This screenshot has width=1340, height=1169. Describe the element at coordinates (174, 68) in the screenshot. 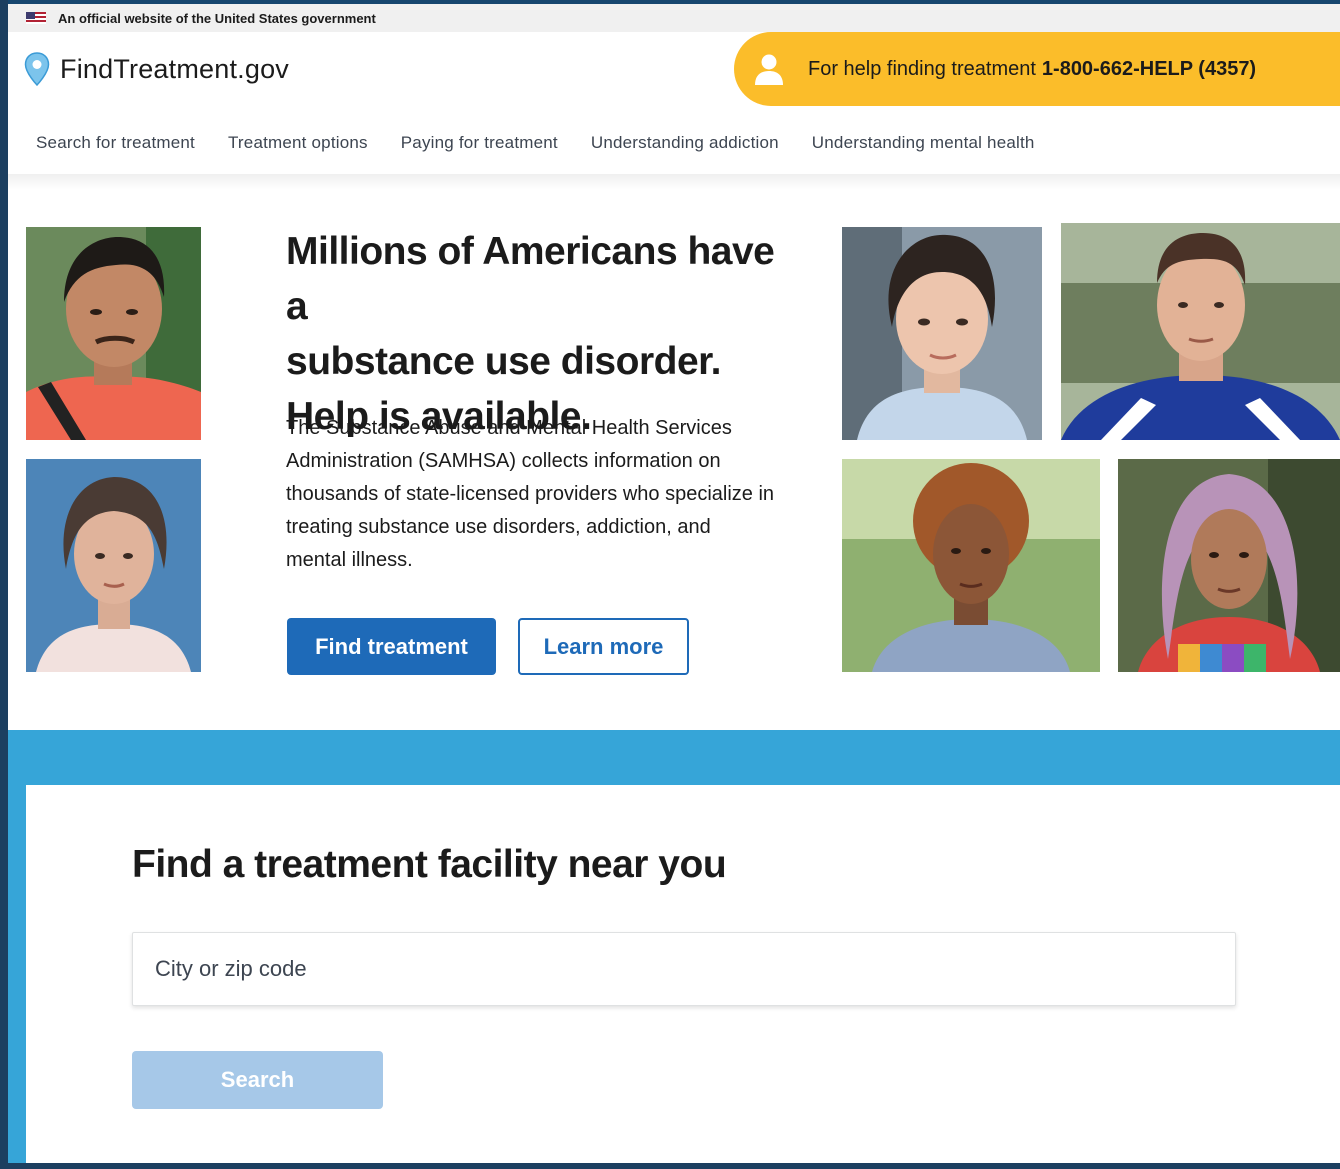

I see `logo-text: FindTreatment.gov` at that location.